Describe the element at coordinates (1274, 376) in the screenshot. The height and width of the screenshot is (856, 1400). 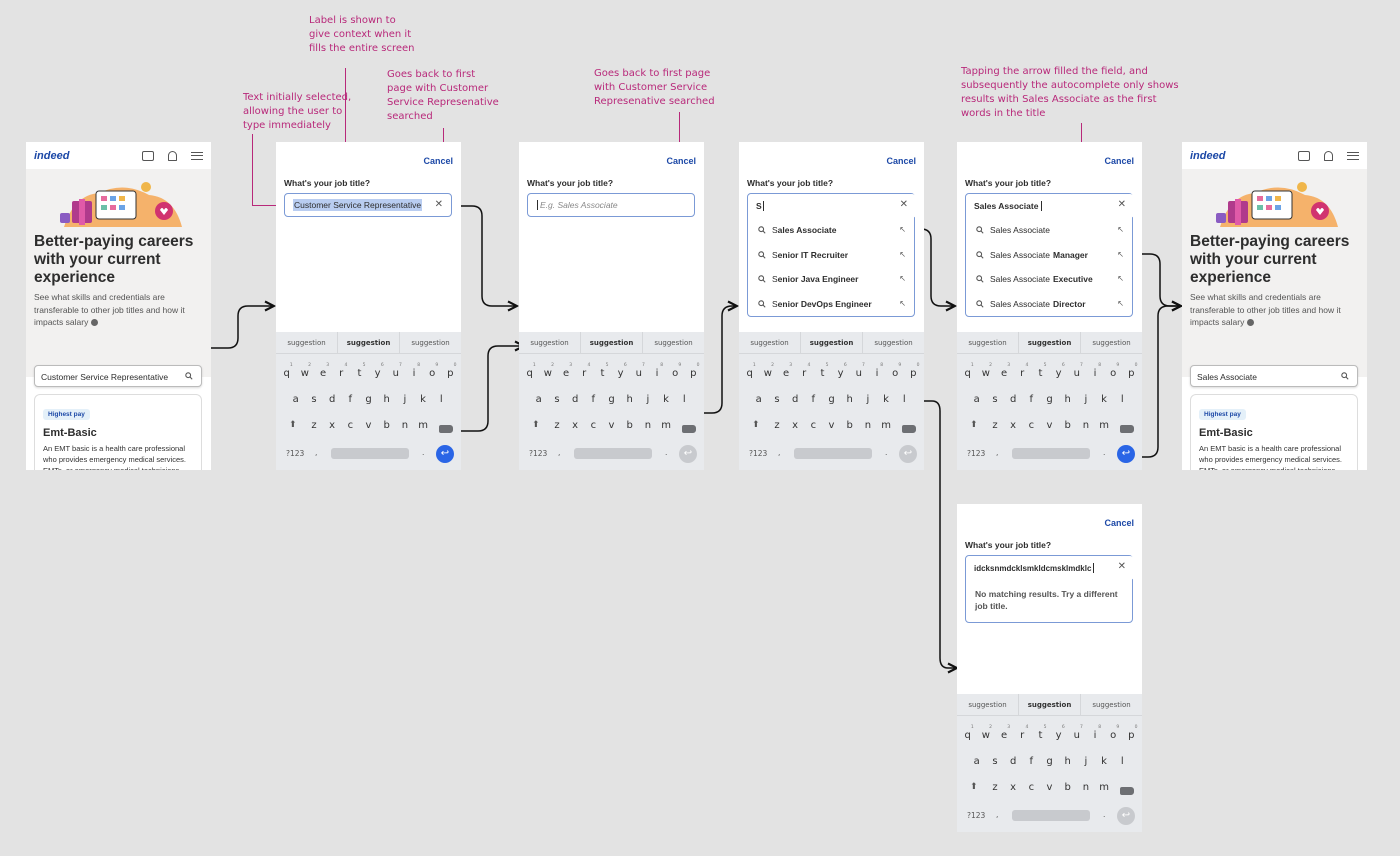
I see `job-title-search-field: Sales Associate` at that location.